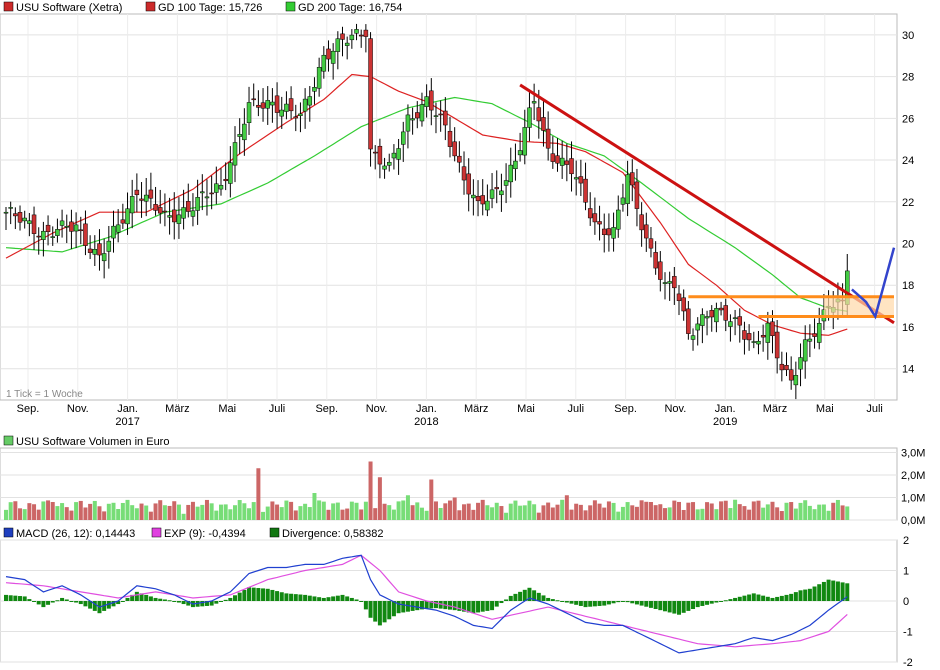  Describe the element at coordinates (874, 409) in the screenshot. I see `x-tick-label: Juli` at that location.